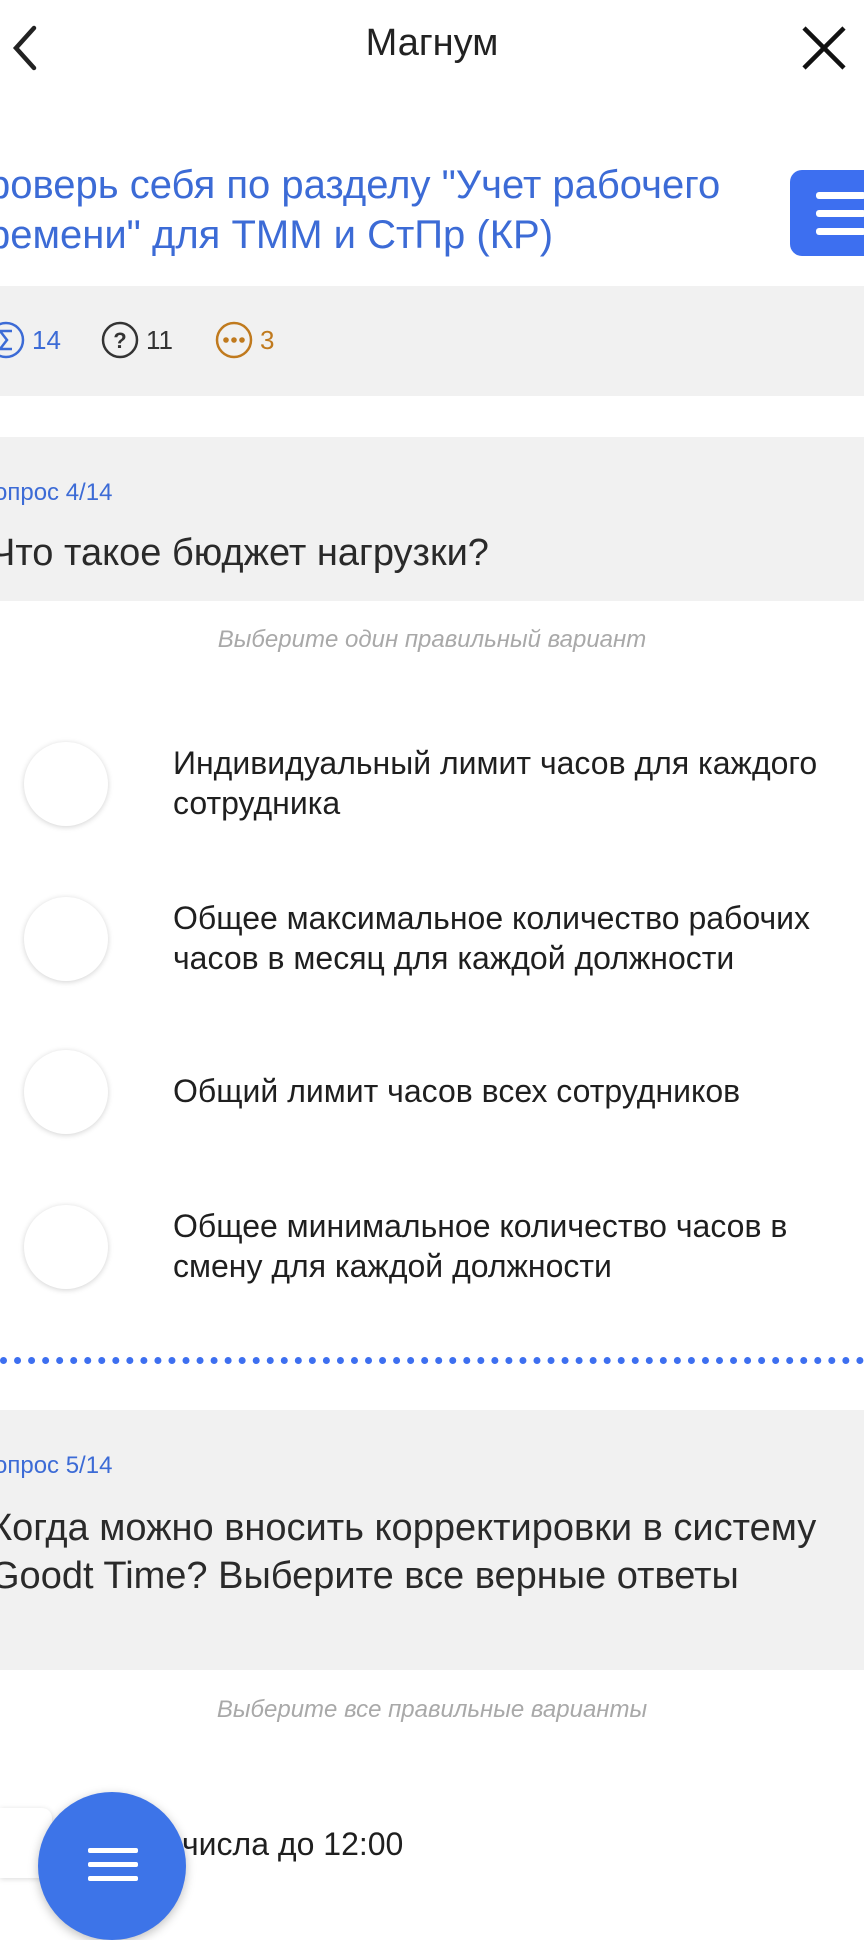  I want to click on stat-total-value: 14, so click(46, 339).